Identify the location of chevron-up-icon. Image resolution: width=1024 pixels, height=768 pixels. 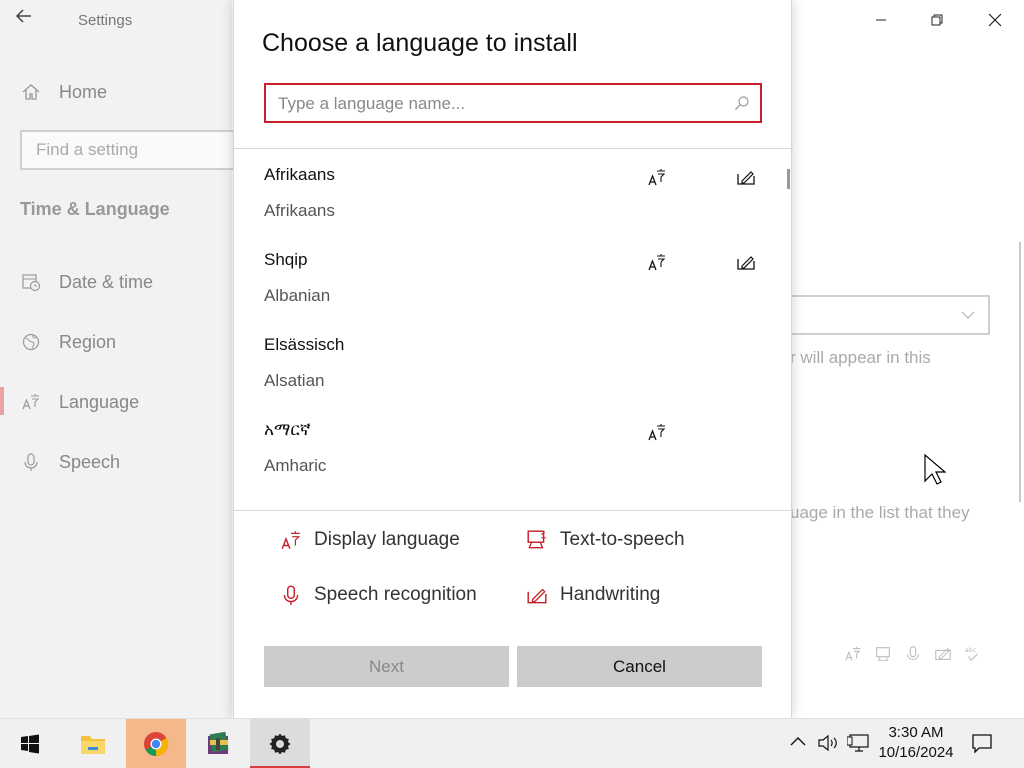
(798, 741).